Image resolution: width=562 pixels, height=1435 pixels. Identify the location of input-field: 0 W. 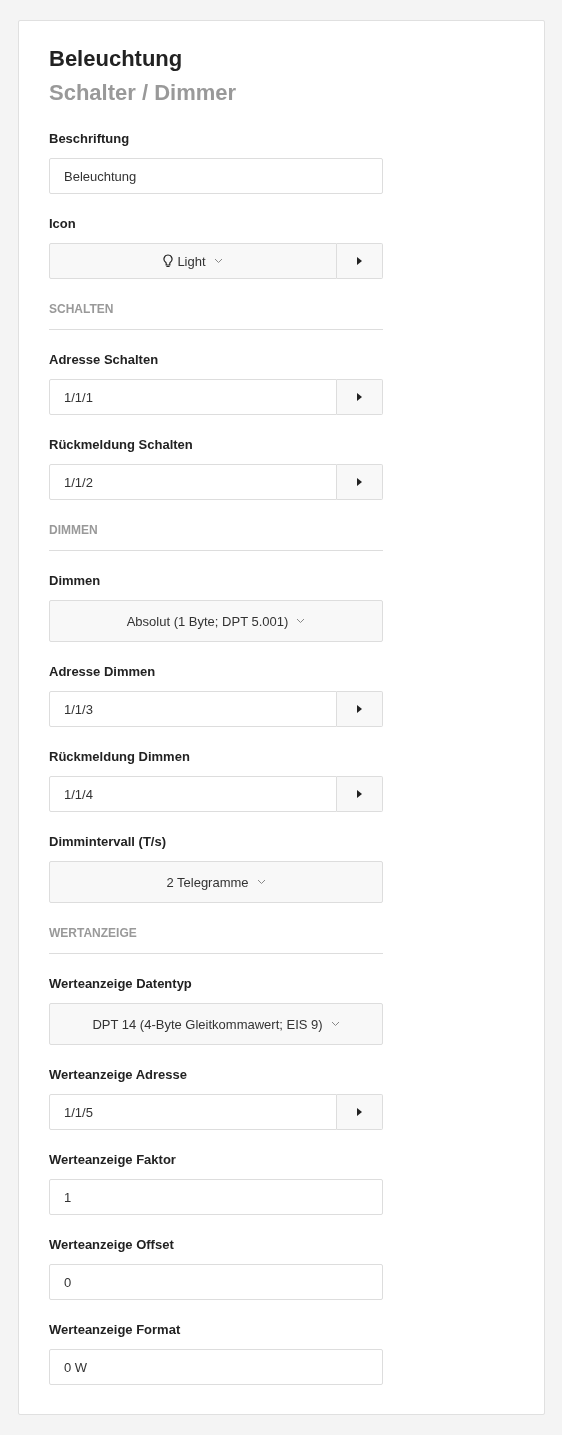
(216, 1367).